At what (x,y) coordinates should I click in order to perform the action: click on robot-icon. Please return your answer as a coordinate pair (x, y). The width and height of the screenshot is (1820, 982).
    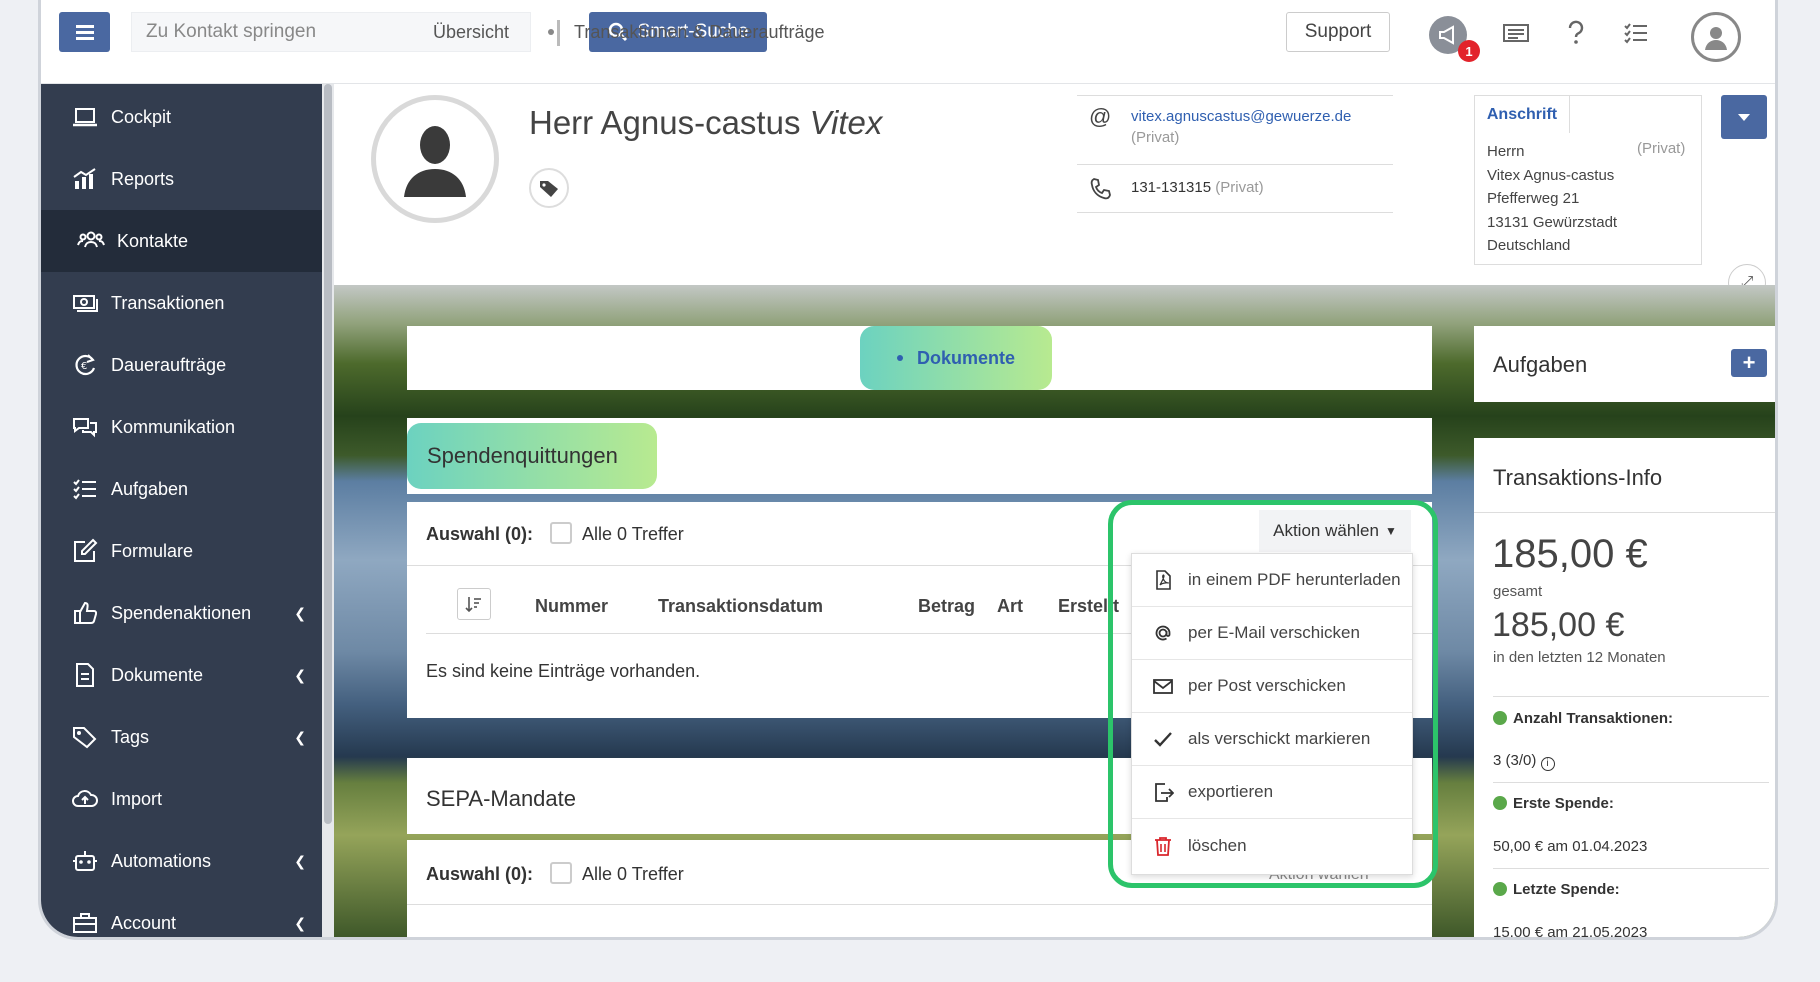
    Looking at the image, I should click on (85, 861).